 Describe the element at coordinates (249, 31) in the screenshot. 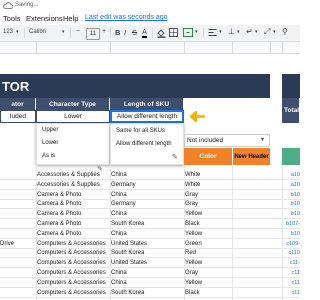

I see `text-wrap-icon: ↵` at that location.